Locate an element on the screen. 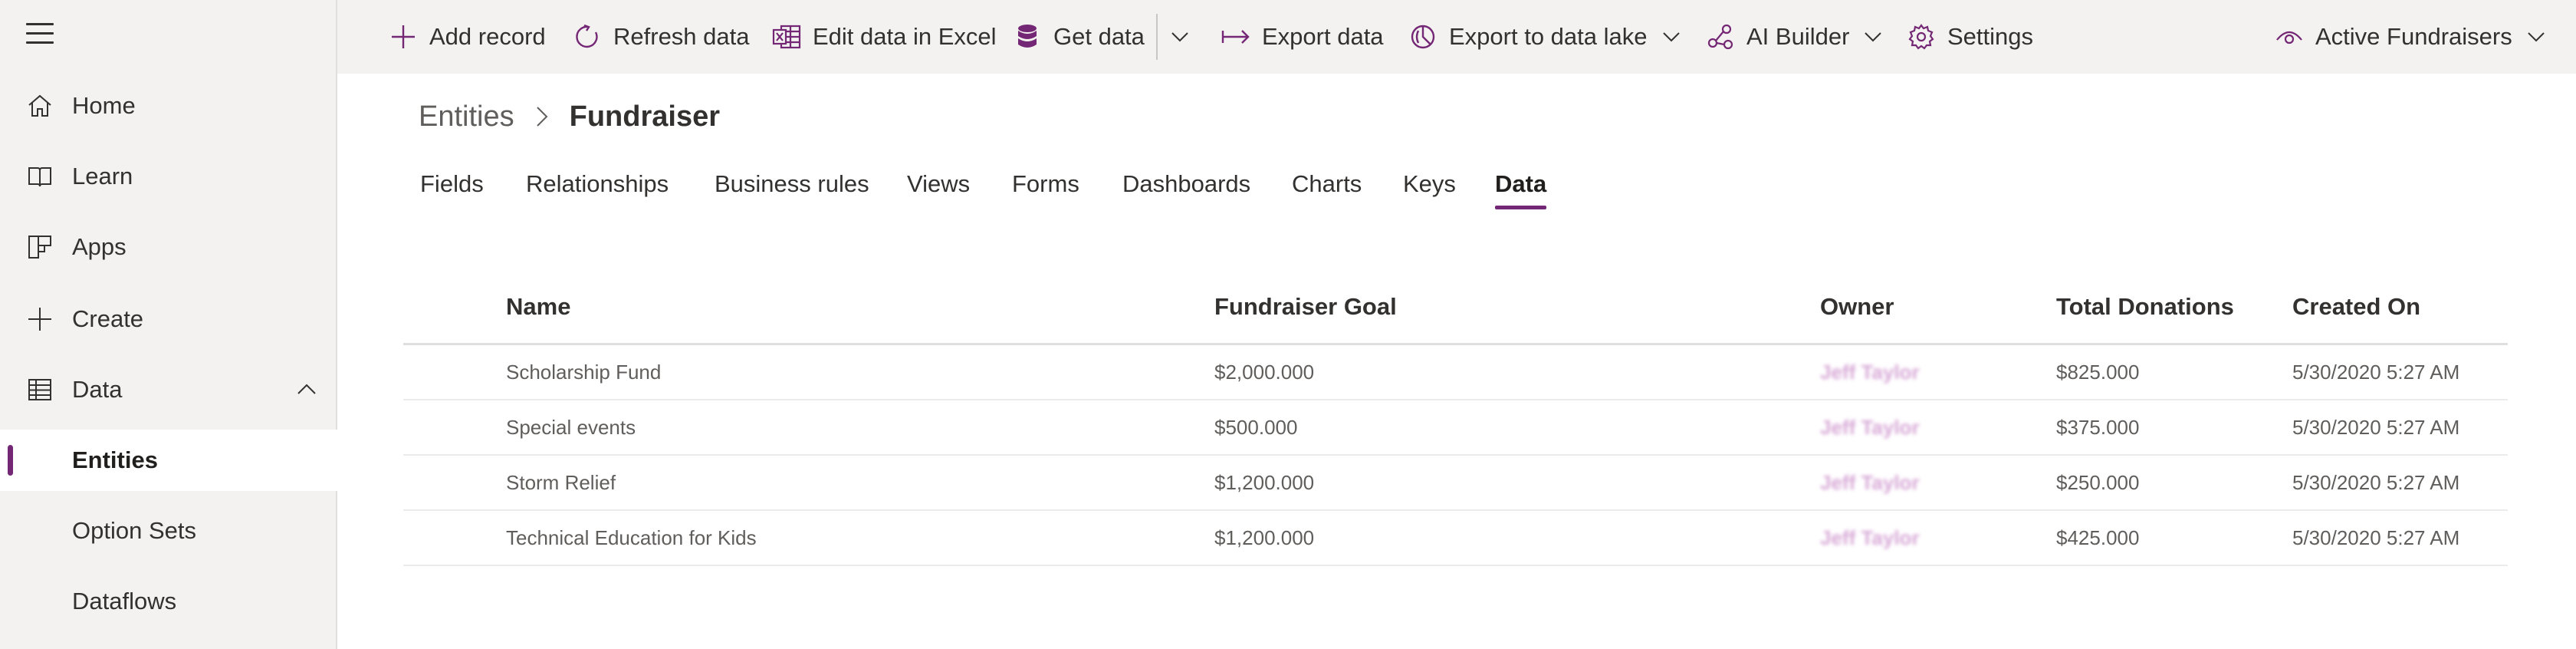  add-record-label: Add record is located at coordinates (488, 37).